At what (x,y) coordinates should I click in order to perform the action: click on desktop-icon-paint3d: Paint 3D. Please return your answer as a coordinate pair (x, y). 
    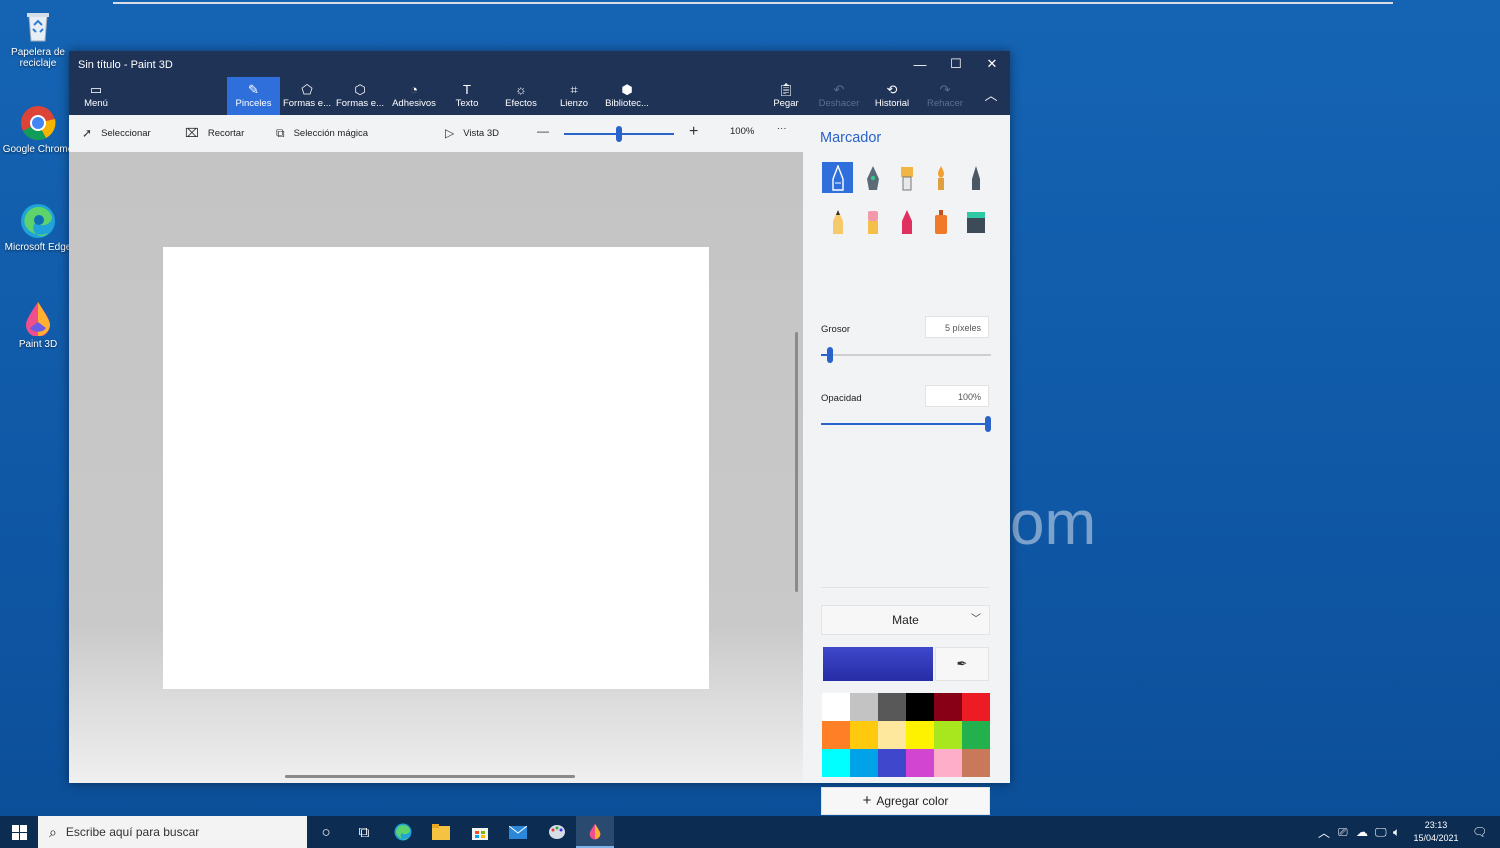
    Looking at the image, I should click on (38, 325).